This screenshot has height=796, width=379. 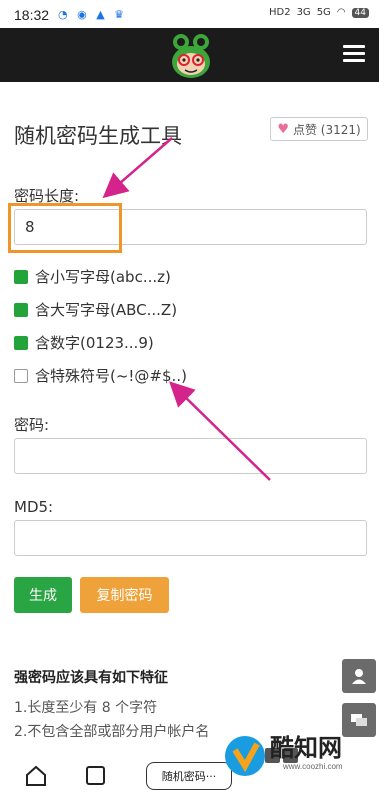 What do you see at coordinates (306, 748) in the screenshot?
I see `watermark-text: 酷知网` at bounding box center [306, 748].